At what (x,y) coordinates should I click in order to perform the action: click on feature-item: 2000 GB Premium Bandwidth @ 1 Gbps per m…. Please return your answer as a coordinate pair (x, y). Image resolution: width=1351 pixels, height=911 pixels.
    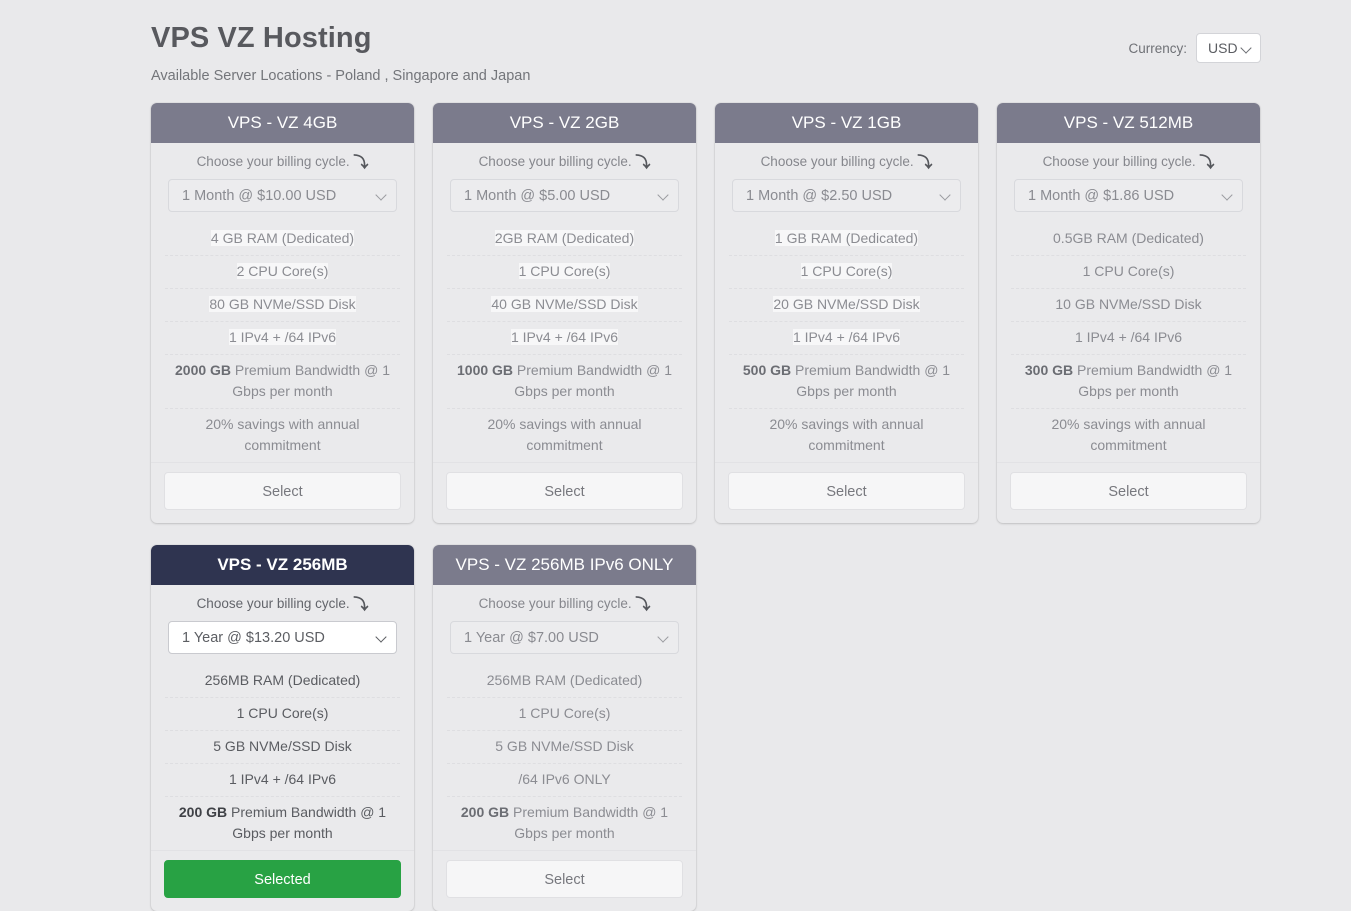
    Looking at the image, I should click on (282, 381).